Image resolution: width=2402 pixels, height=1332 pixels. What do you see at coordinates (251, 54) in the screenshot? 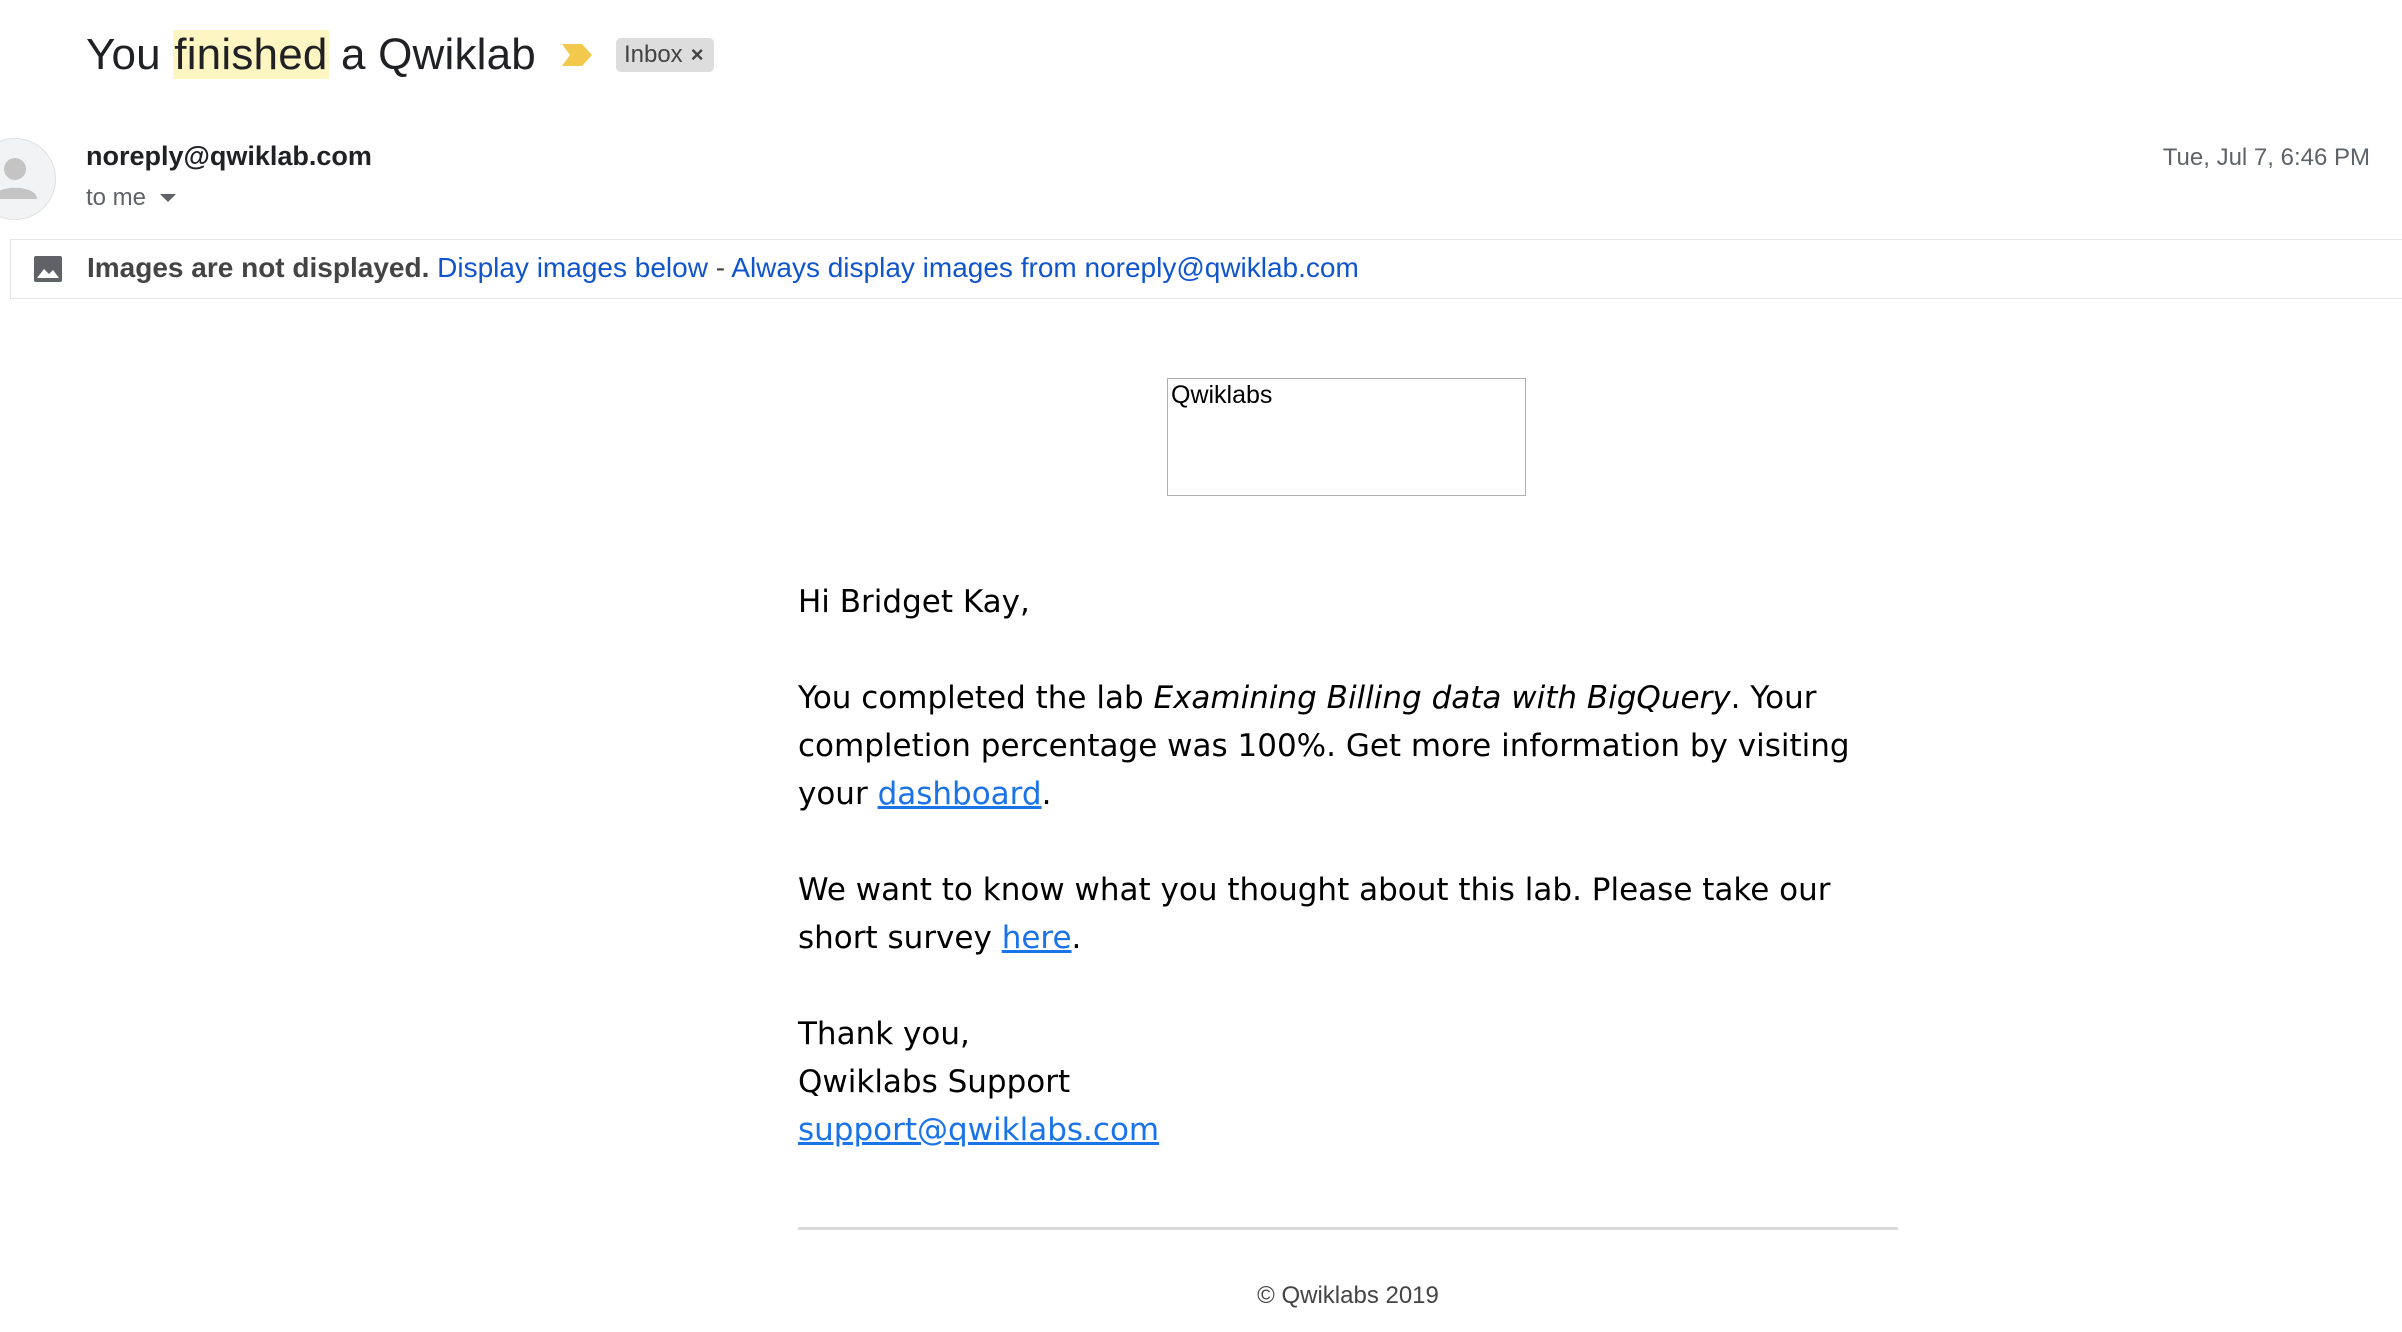
I see `subject-search-highlight: finished` at bounding box center [251, 54].